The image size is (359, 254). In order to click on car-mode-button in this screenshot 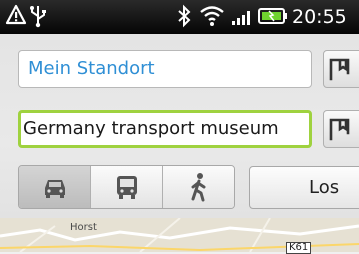, I will do `click(54, 187)`.